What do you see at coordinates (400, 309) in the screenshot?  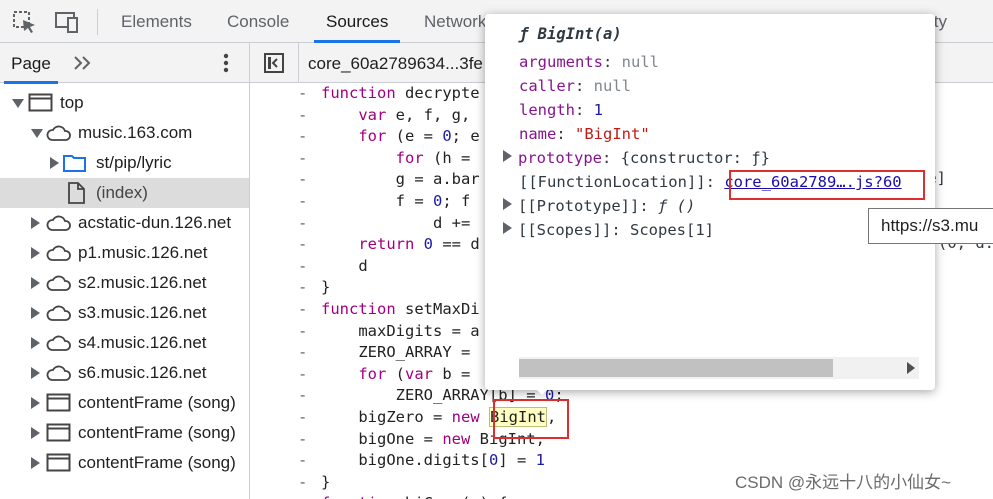 I see `code-text: function setMaxDi` at bounding box center [400, 309].